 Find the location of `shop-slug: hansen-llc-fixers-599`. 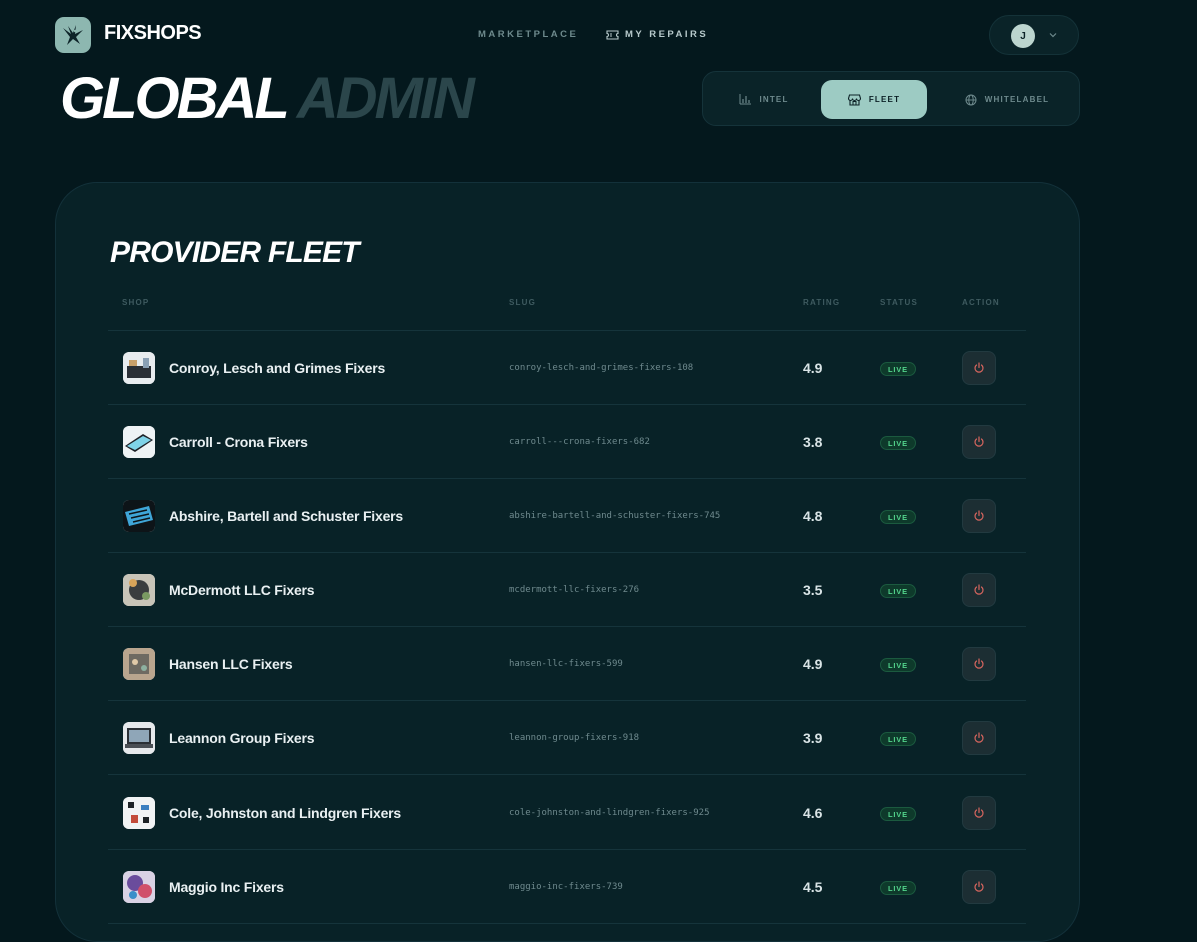

shop-slug: hansen-llc-fixers-599 is located at coordinates (566, 664).